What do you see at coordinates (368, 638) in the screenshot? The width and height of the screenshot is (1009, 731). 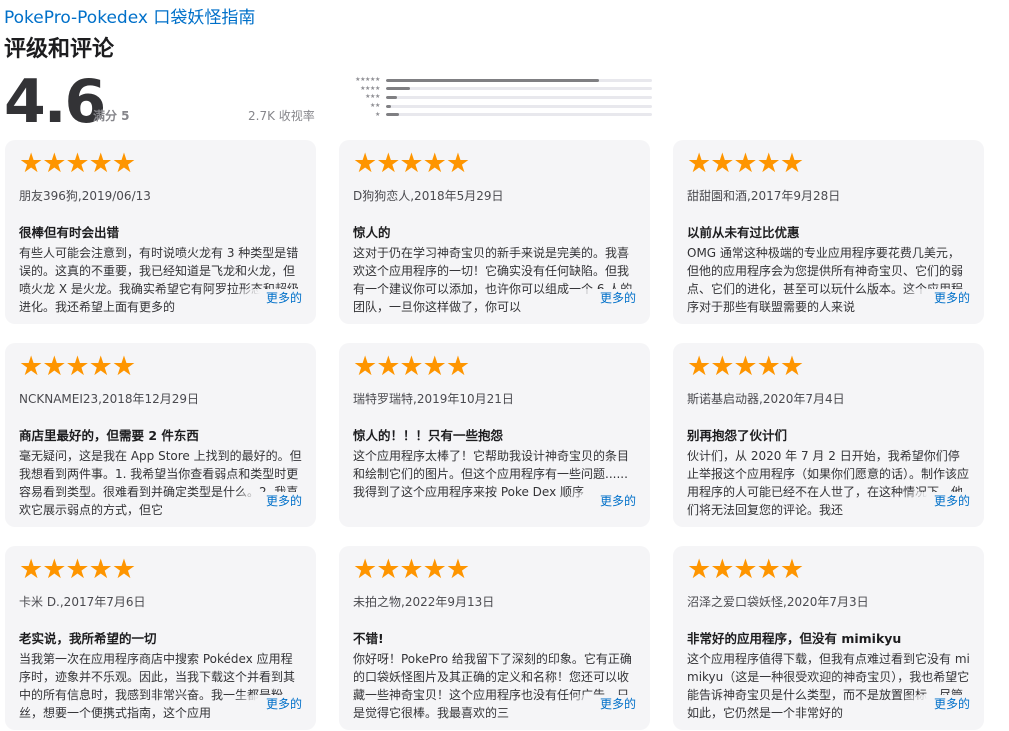 I see `review-title: 不错!` at bounding box center [368, 638].